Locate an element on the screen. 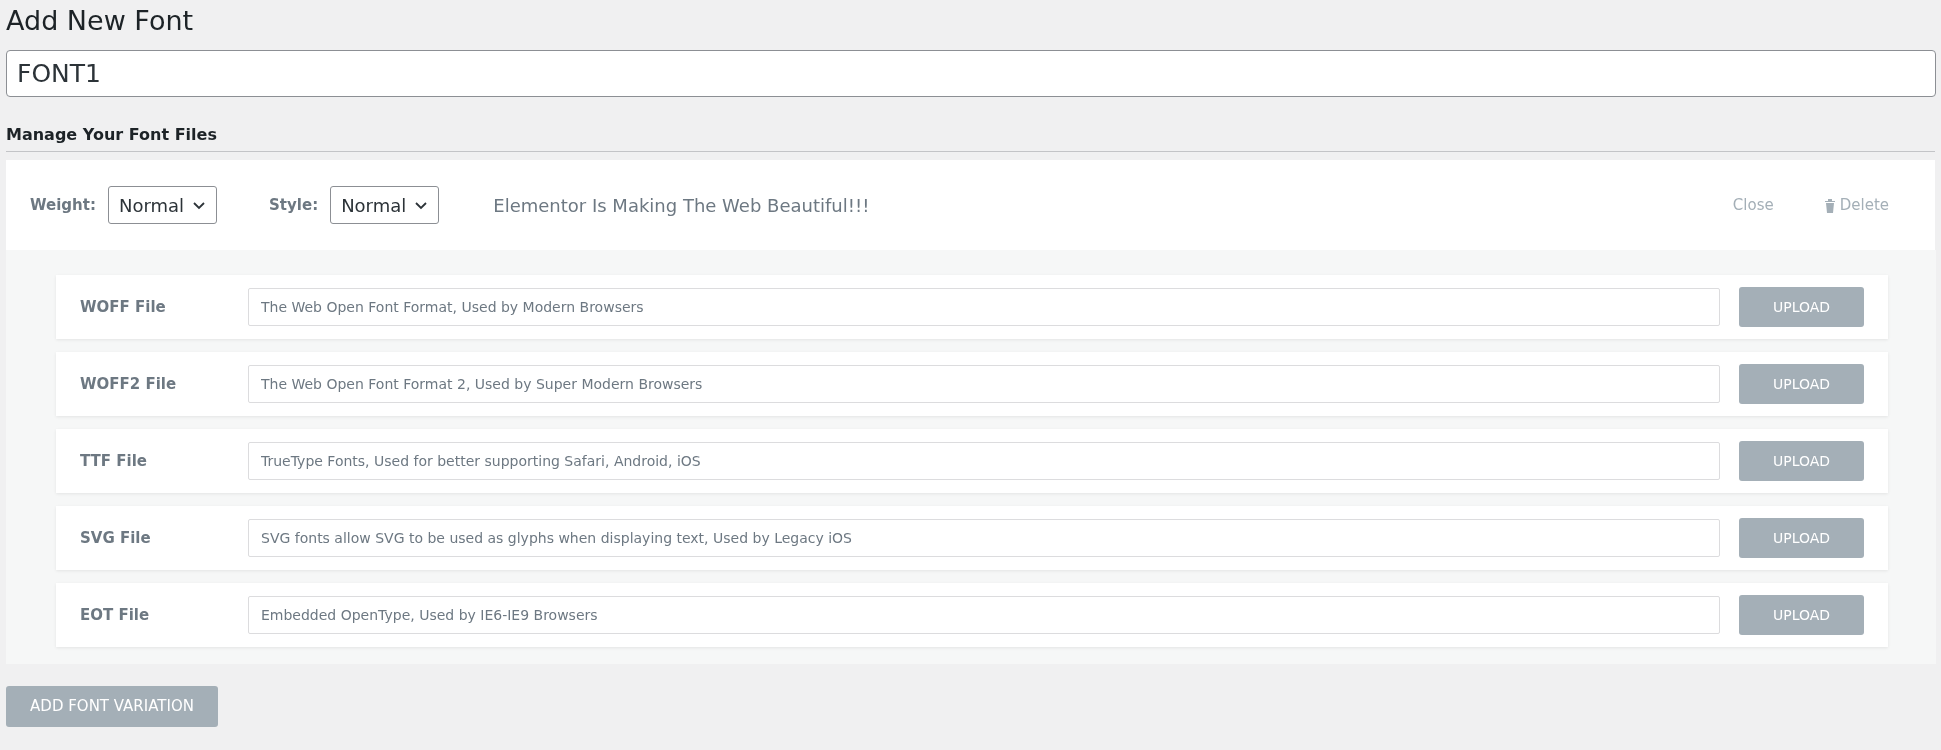 This screenshot has width=1941, height=750. page-title: Add New Font is located at coordinates (100, 21).